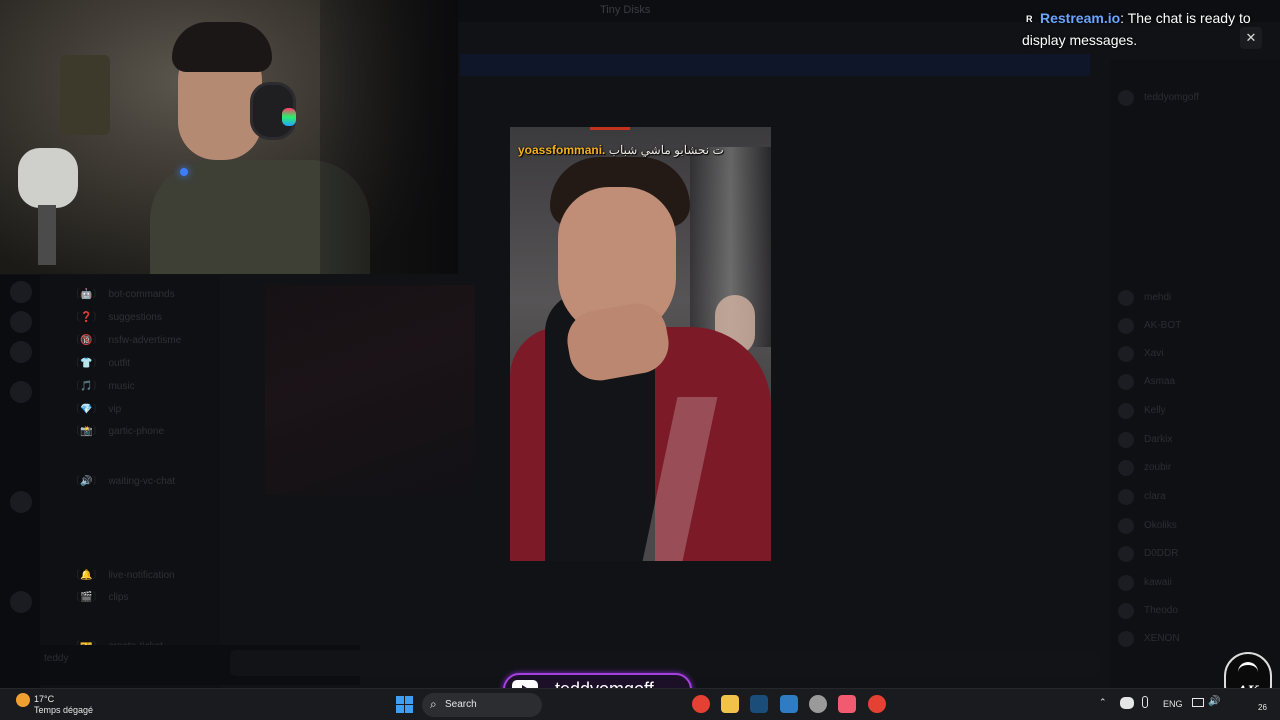 Image resolution: width=1280 pixels, height=720 pixels. I want to click on member-name: Theodo, so click(1161, 610).